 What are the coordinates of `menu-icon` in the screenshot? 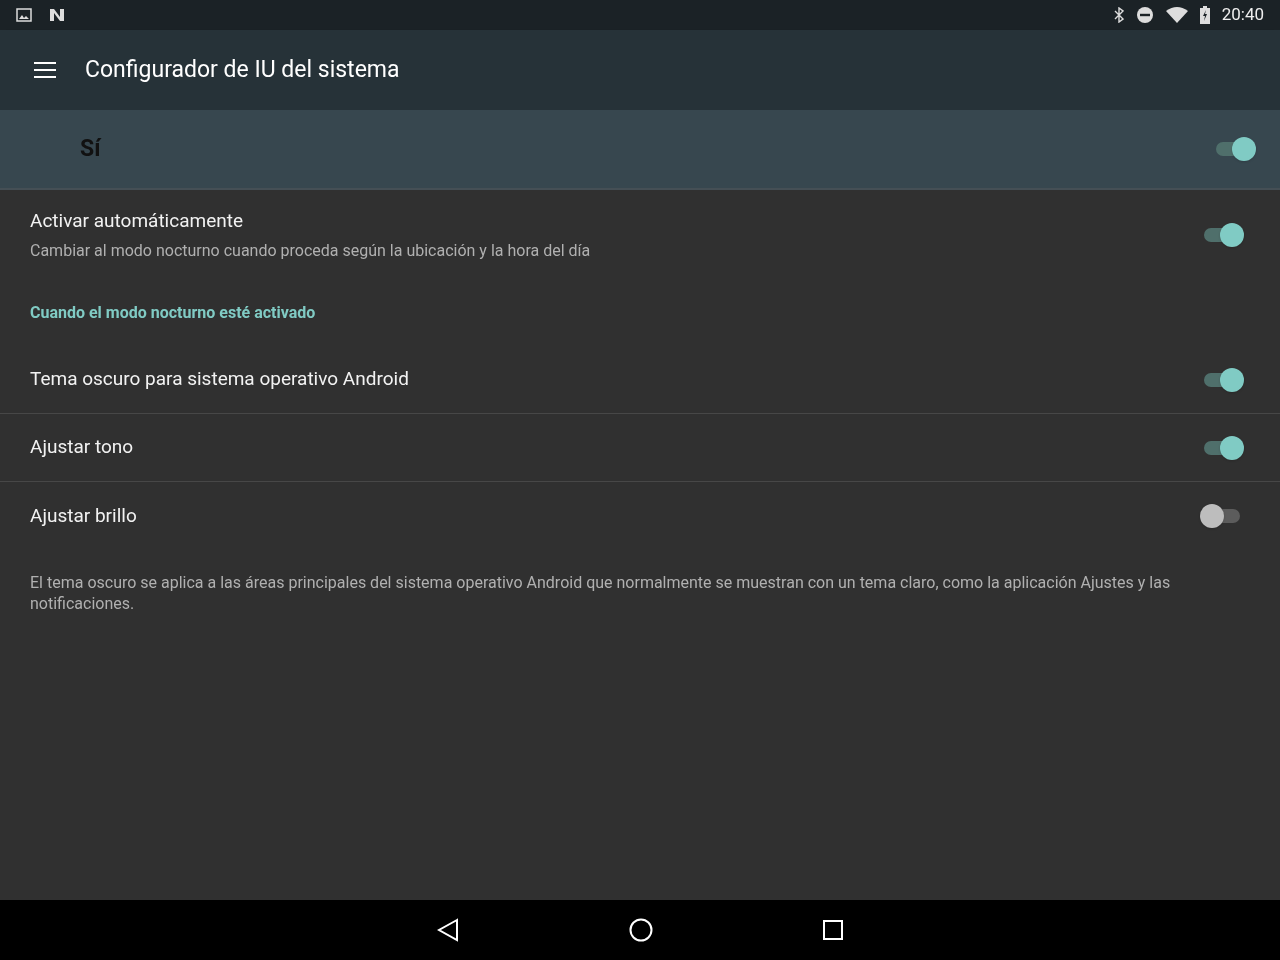 It's located at (45, 70).